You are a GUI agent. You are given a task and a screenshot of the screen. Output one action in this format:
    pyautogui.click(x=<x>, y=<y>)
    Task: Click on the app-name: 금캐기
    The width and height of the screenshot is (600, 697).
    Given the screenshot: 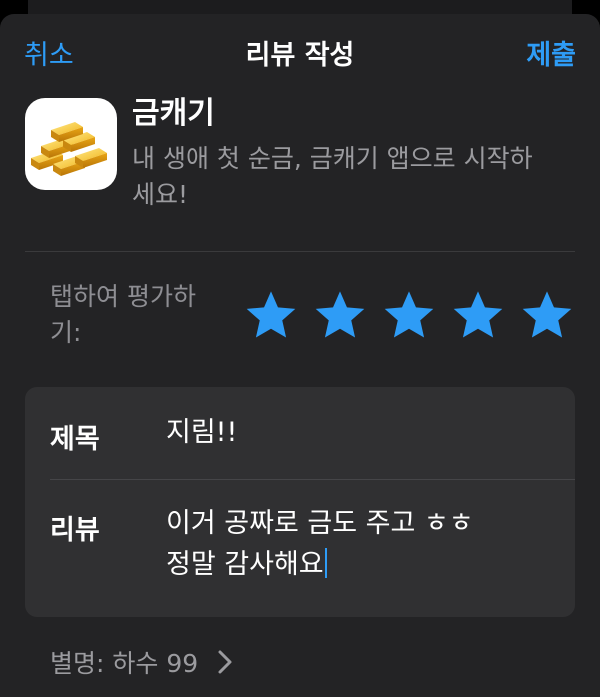 What is the action you would take?
    pyautogui.click(x=173, y=113)
    